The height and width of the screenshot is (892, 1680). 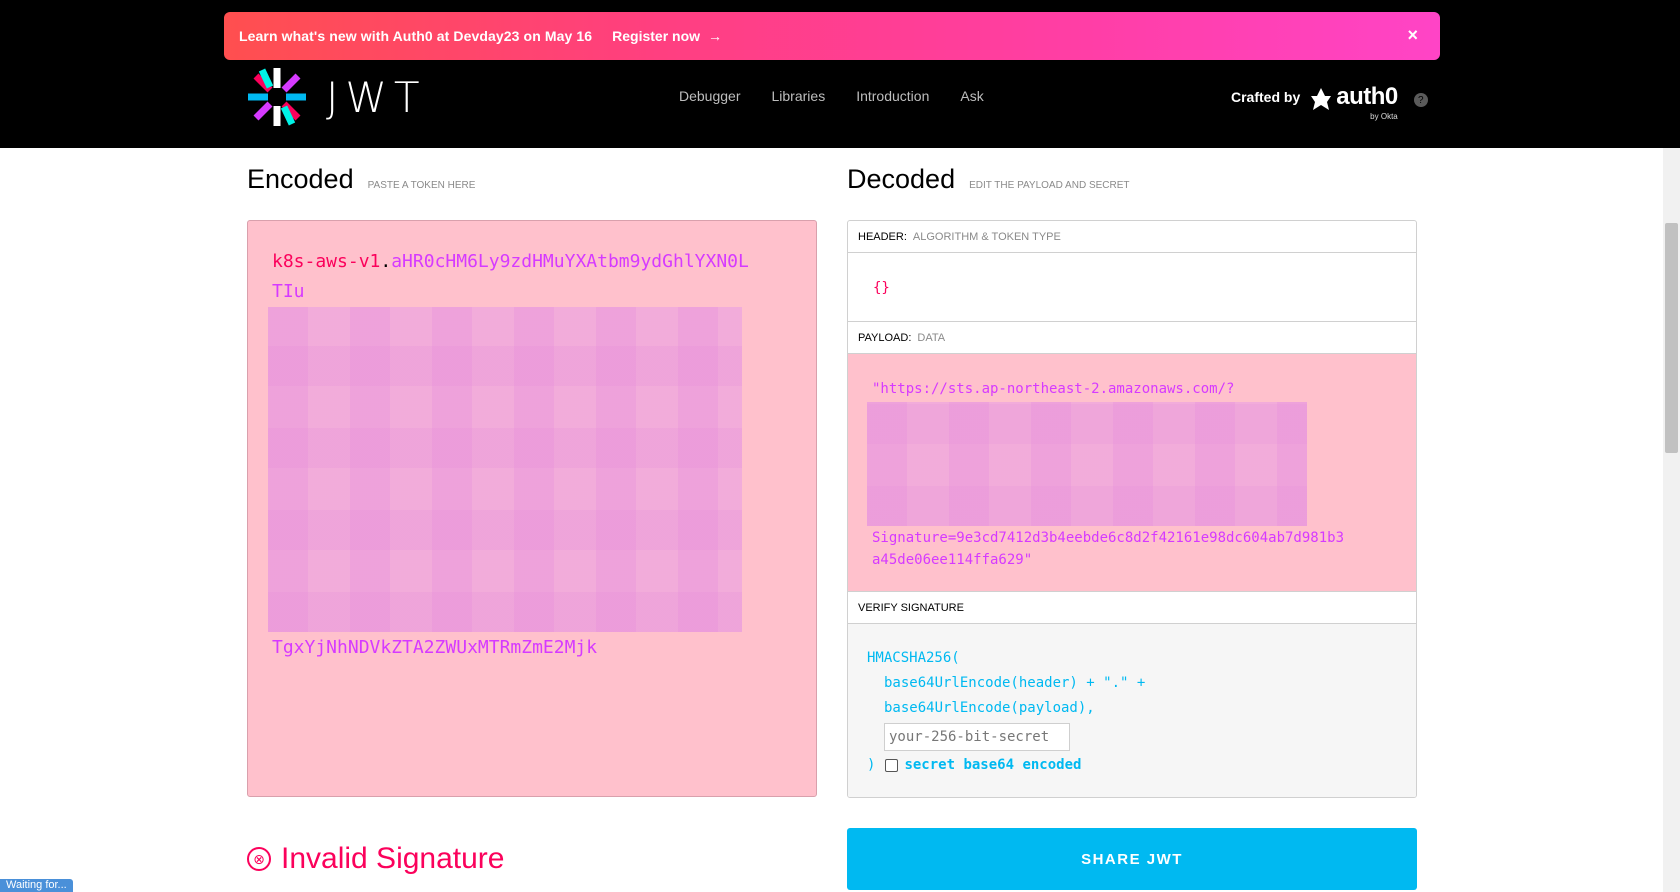 What do you see at coordinates (1132, 237) in the screenshot?
I see `header-section-label: HEADER: ALGORITHM & TOKEN TYPE` at bounding box center [1132, 237].